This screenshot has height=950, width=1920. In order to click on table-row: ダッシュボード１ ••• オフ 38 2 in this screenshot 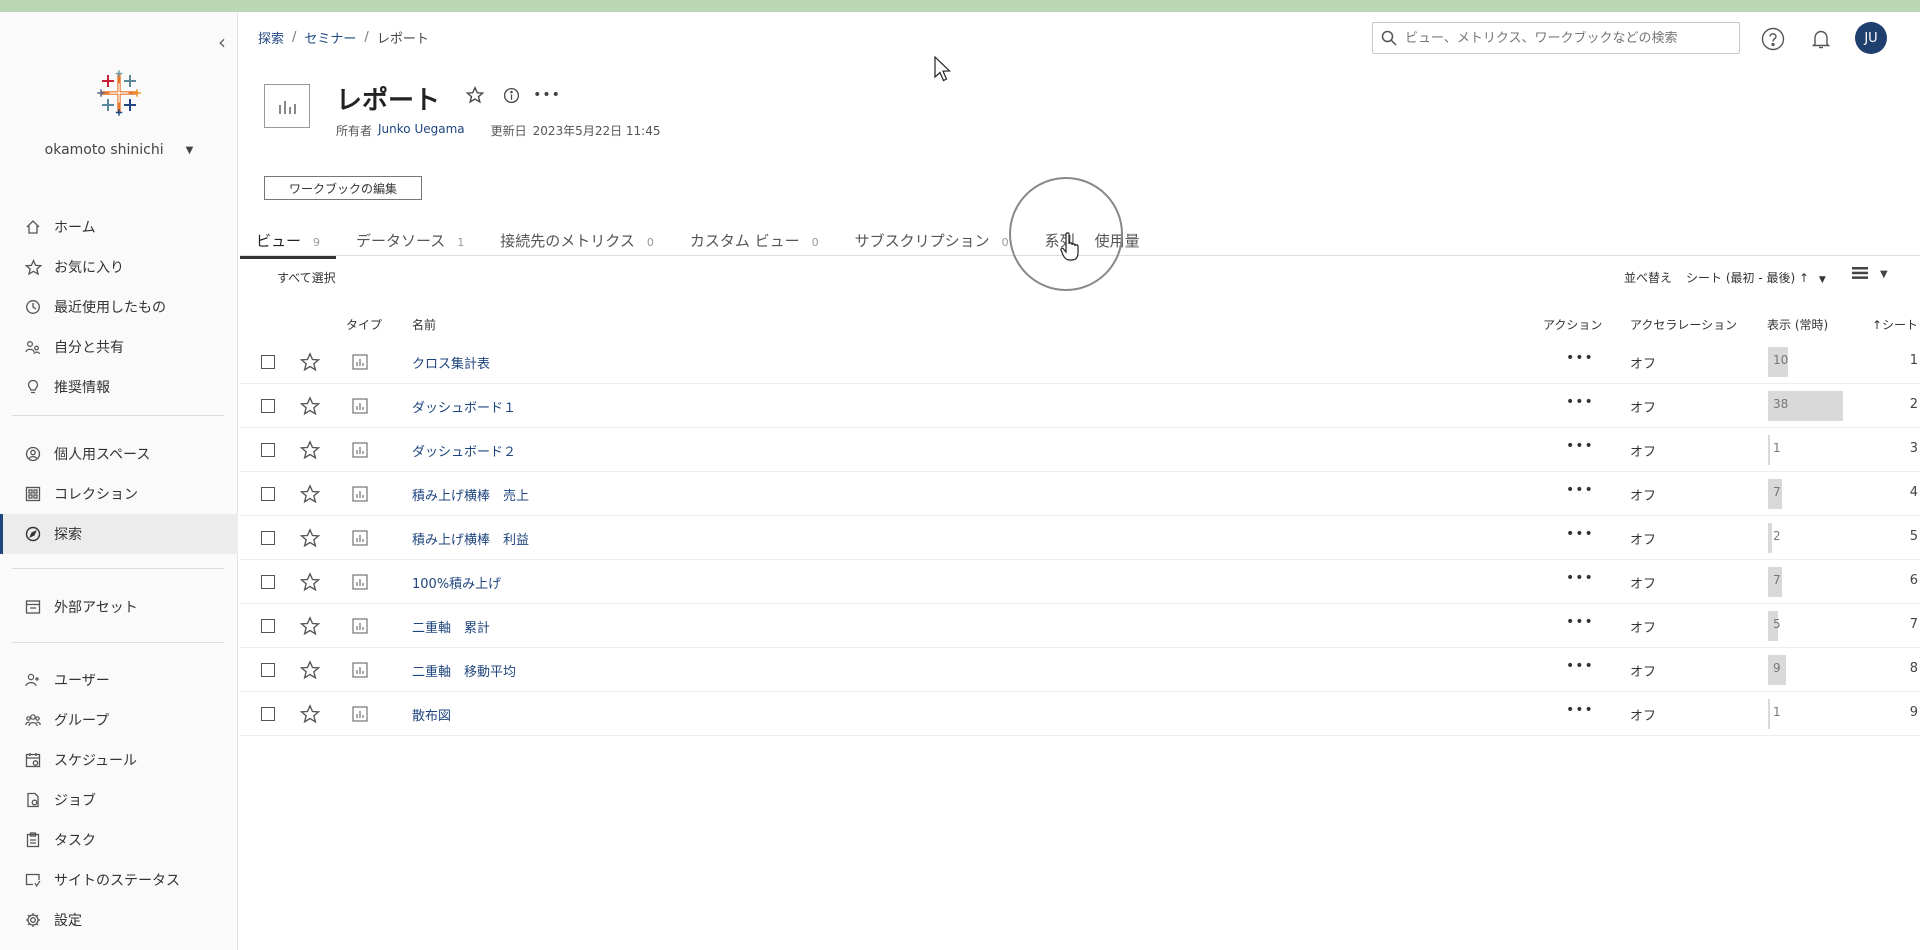, I will do `click(1080, 406)`.